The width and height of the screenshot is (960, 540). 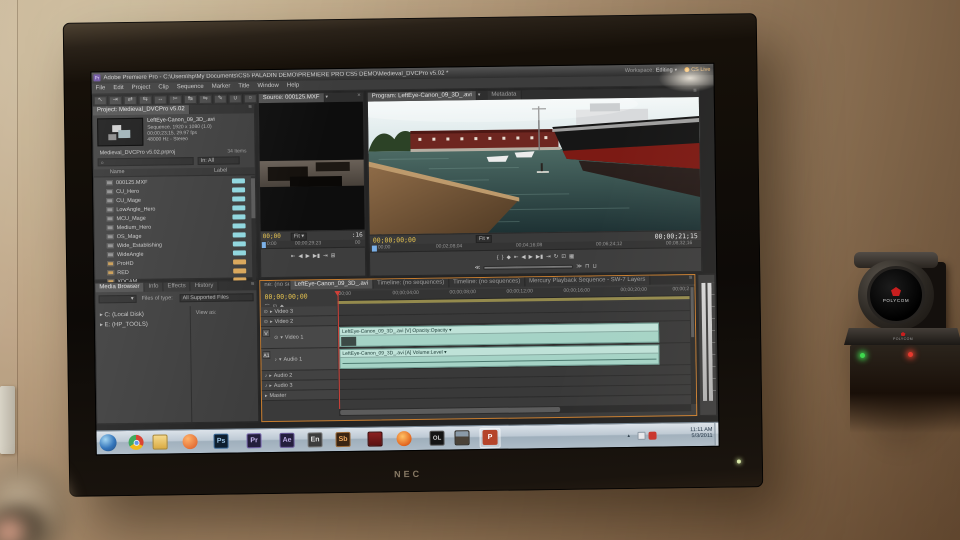 I want to click on shuttle-slider, so click(x=528, y=267).